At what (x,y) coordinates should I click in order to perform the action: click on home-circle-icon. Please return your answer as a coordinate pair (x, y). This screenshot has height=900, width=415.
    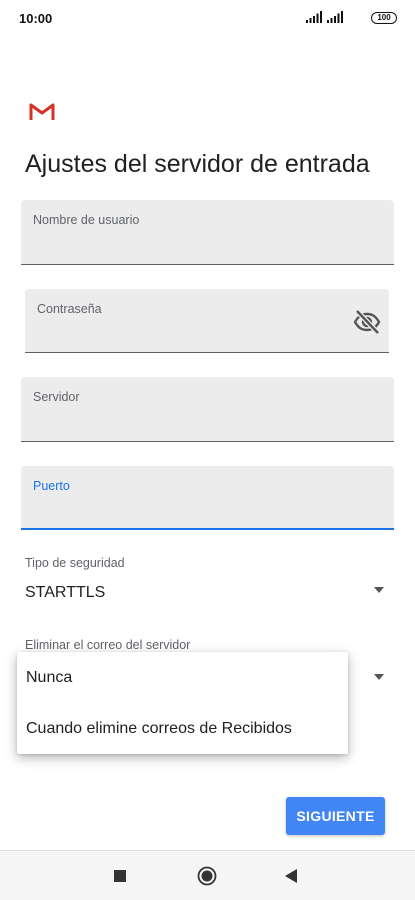
    Looking at the image, I should click on (207, 876).